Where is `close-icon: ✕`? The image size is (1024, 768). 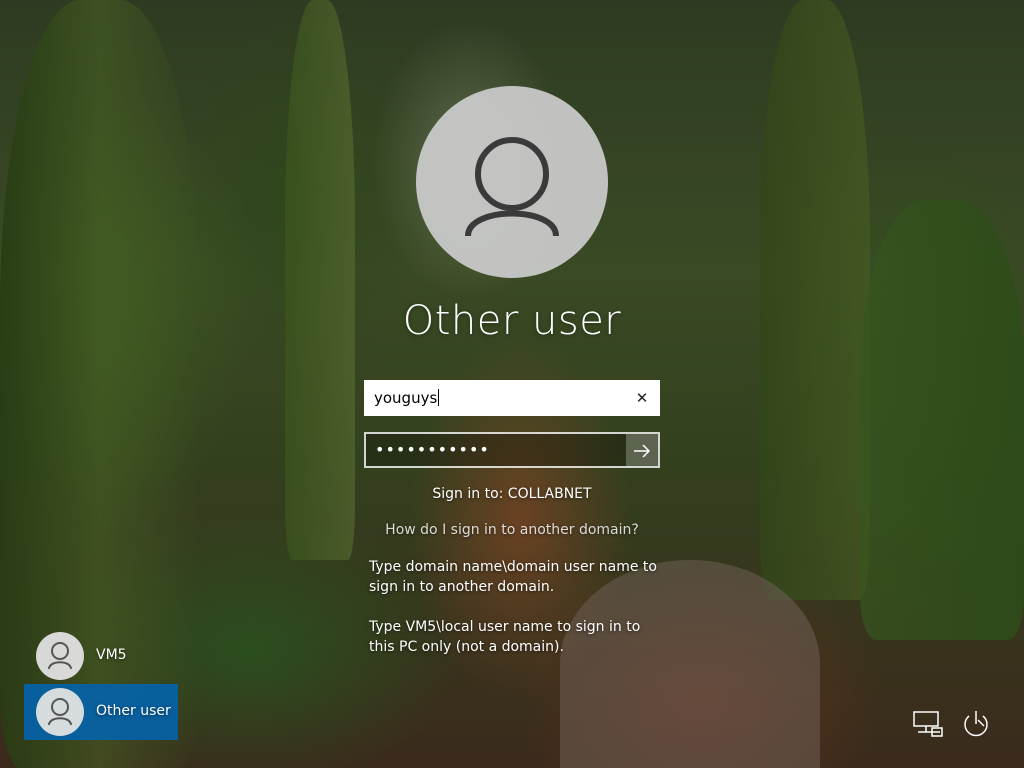
close-icon: ✕ is located at coordinates (642, 398).